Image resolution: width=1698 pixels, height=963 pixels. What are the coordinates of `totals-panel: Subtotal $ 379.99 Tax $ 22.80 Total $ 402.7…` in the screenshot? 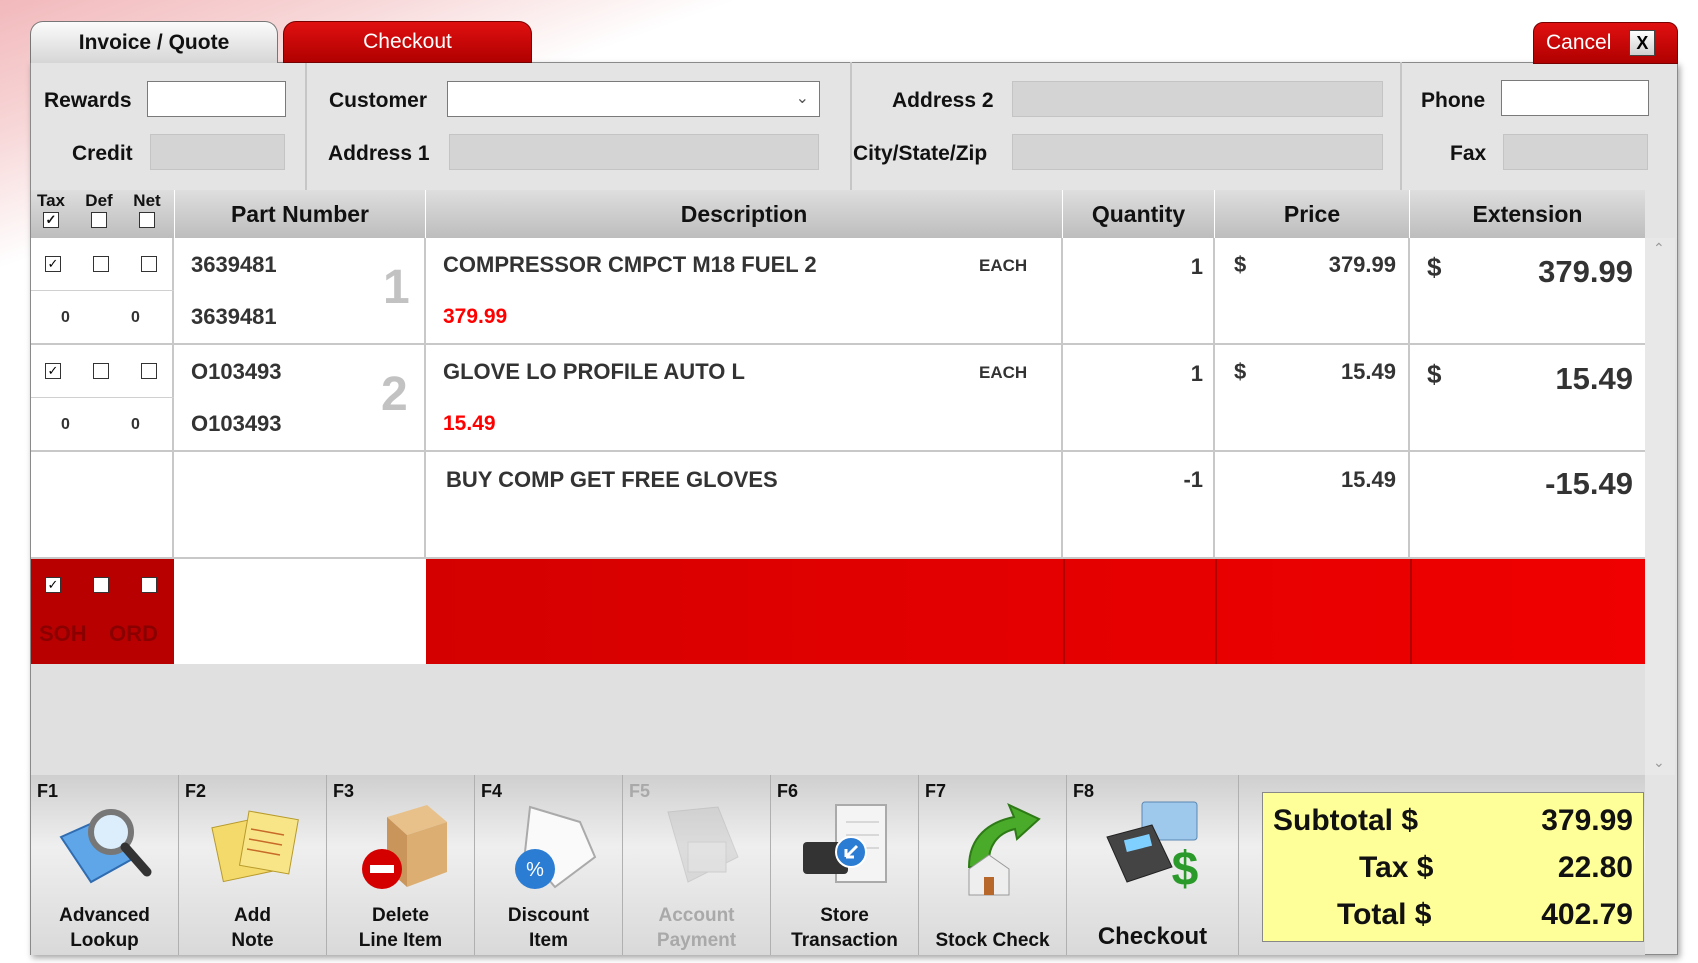 It's located at (1453, 867).